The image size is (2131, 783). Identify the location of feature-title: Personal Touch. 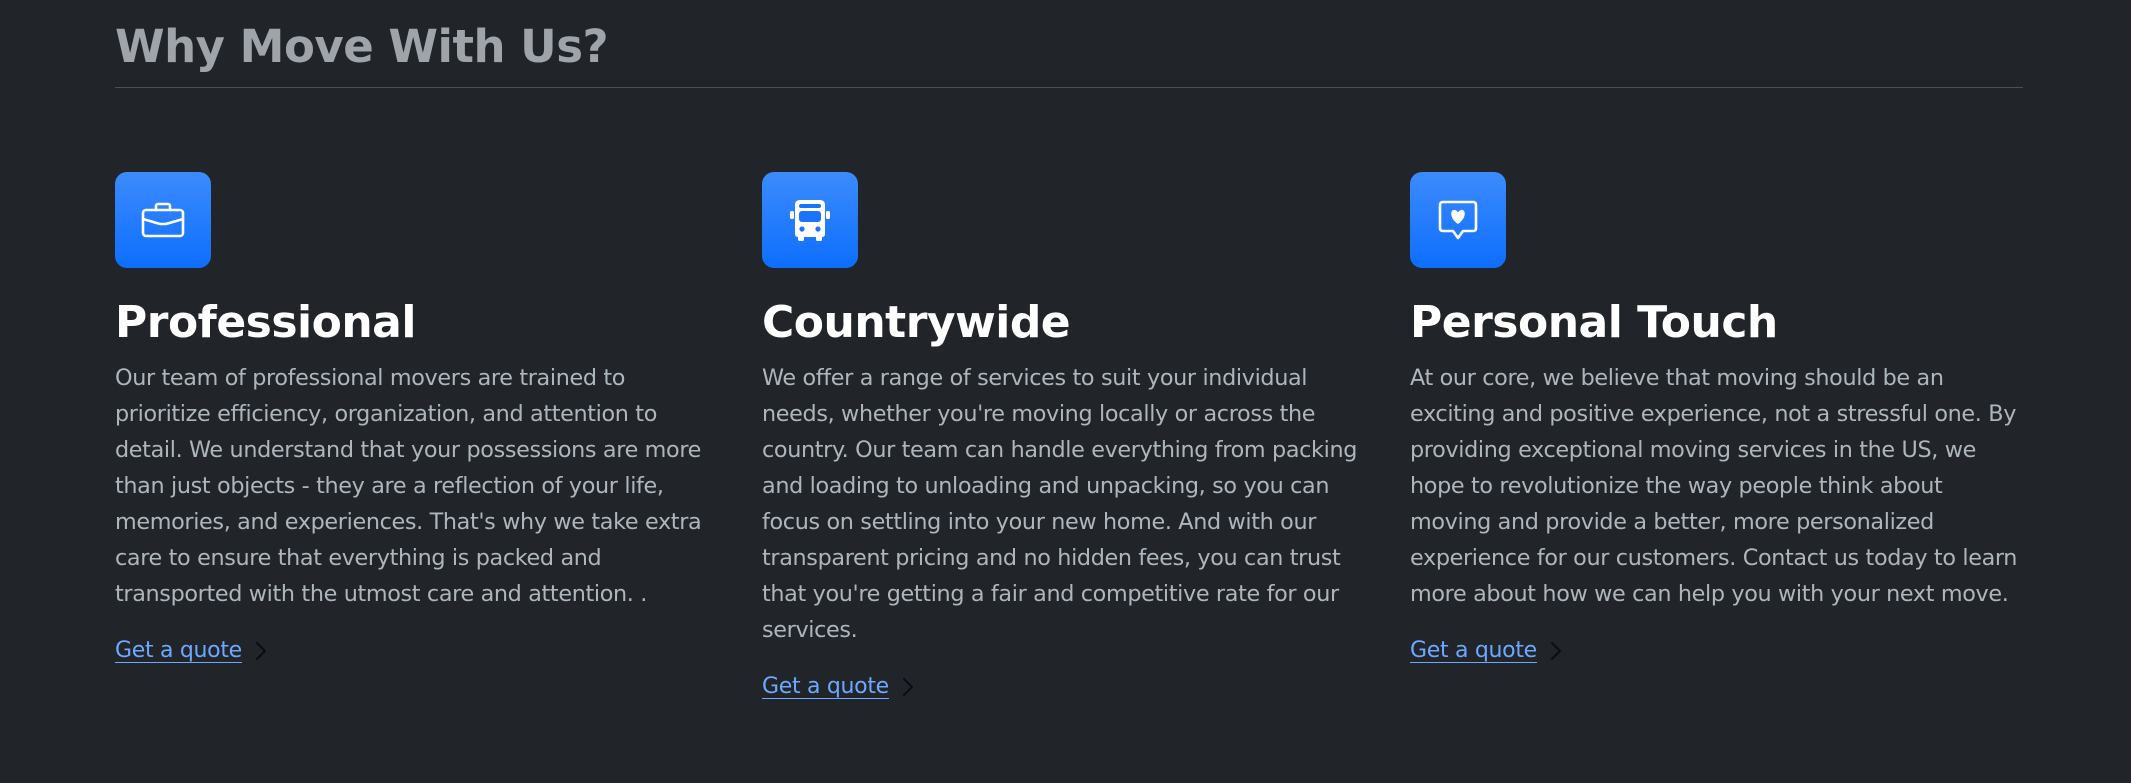
(1594, 322).